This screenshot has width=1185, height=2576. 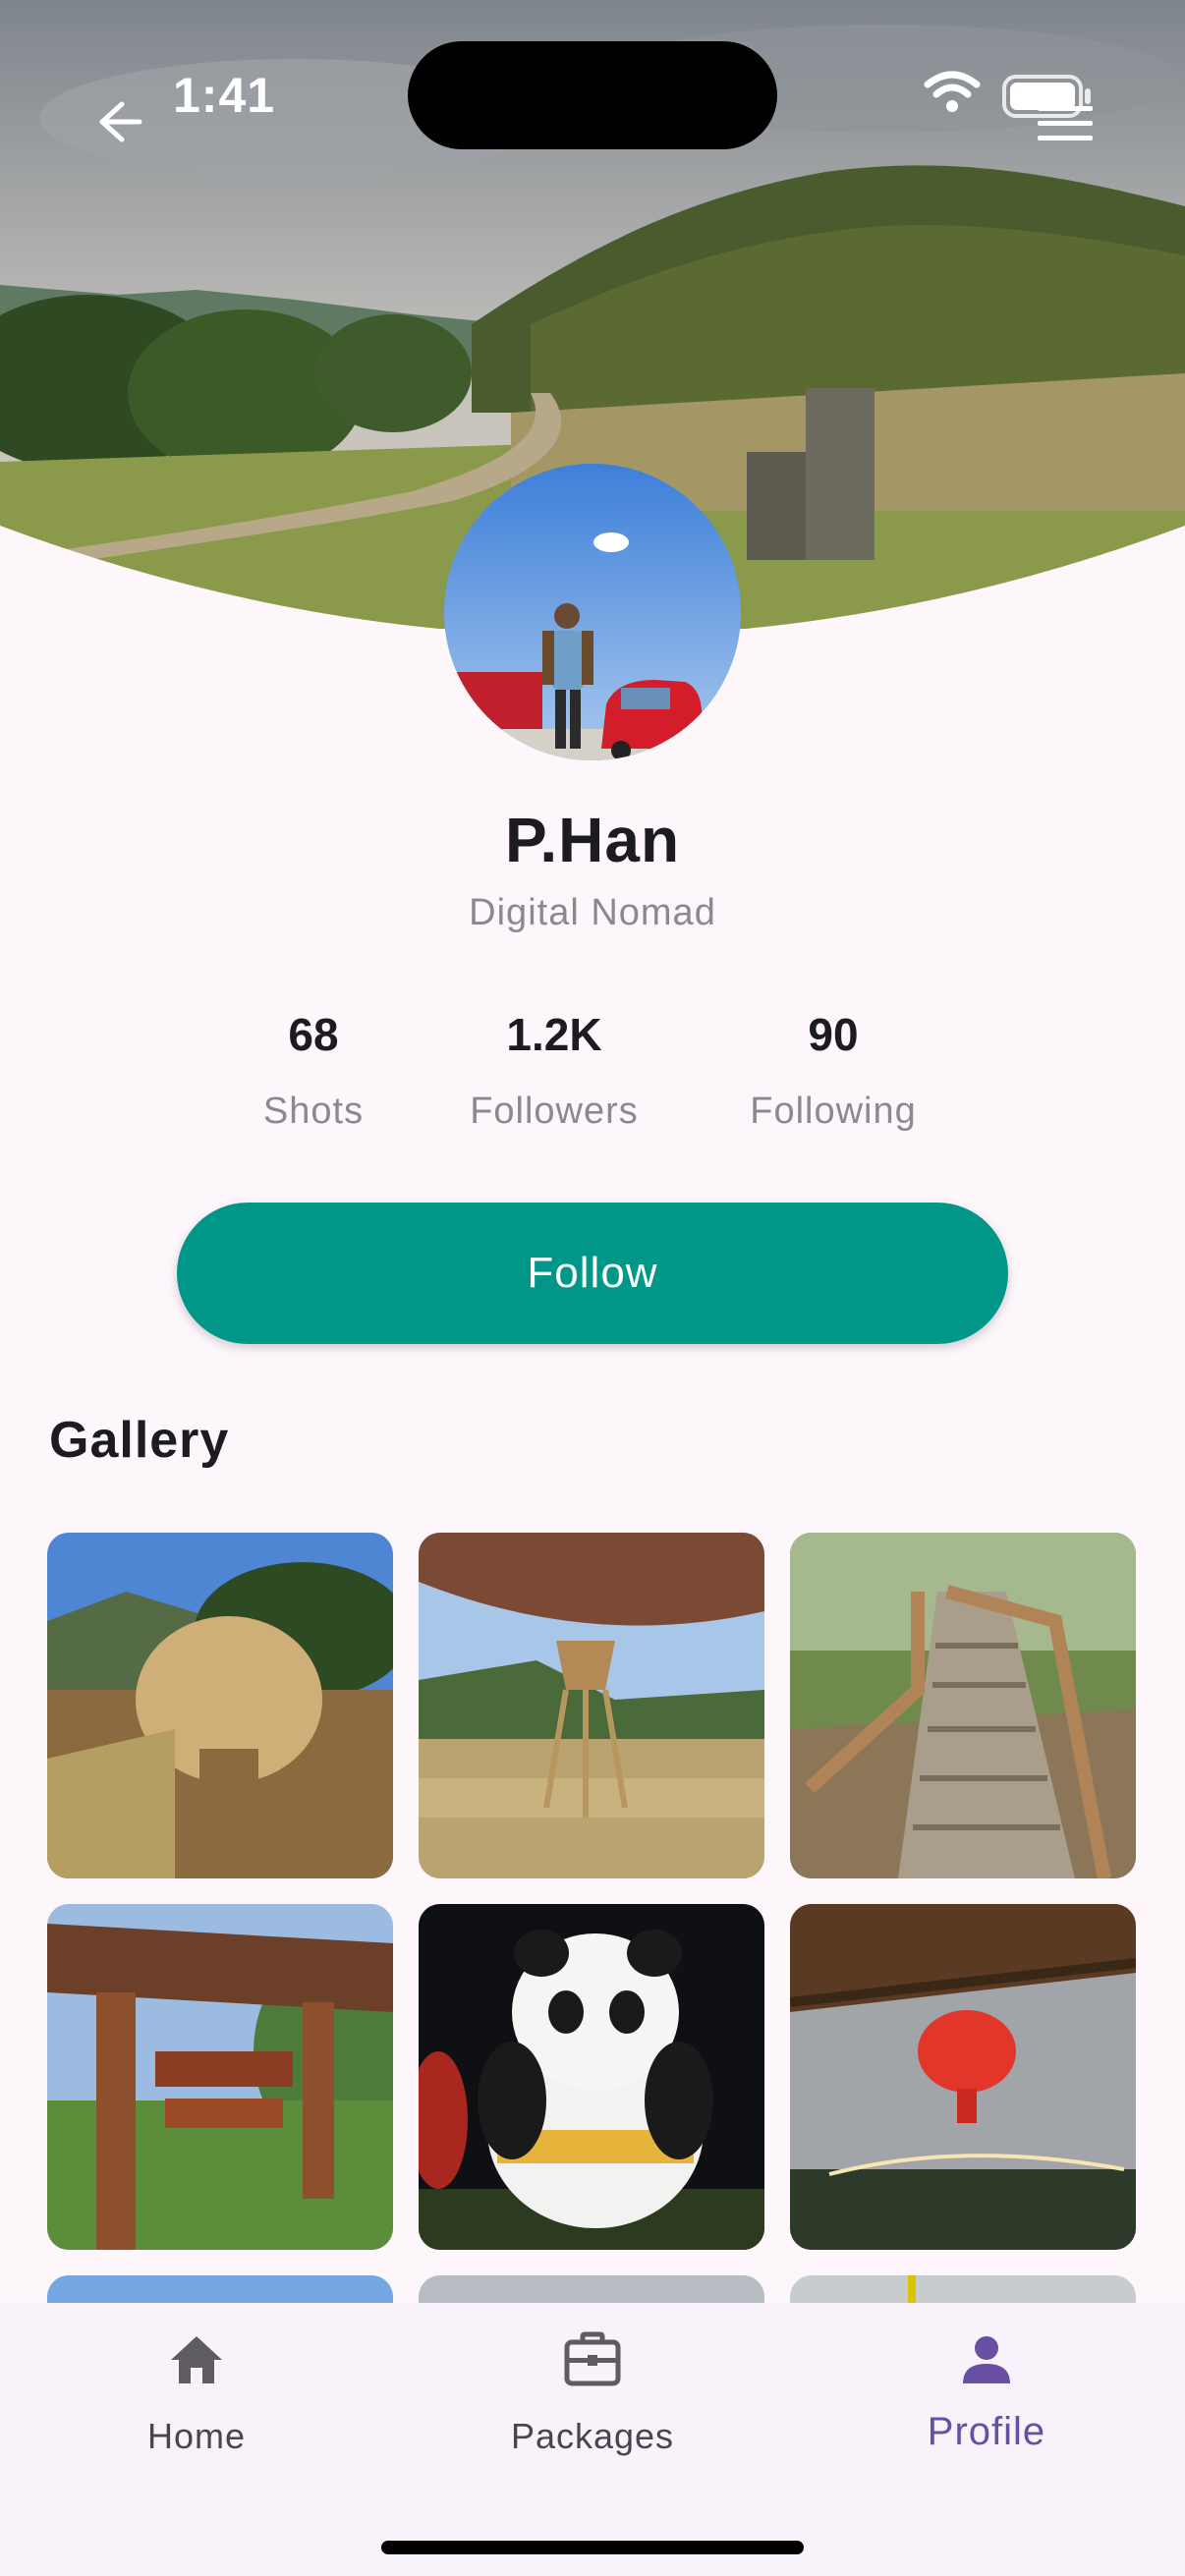 I want to click on back-button, so click(x=118, y=121).